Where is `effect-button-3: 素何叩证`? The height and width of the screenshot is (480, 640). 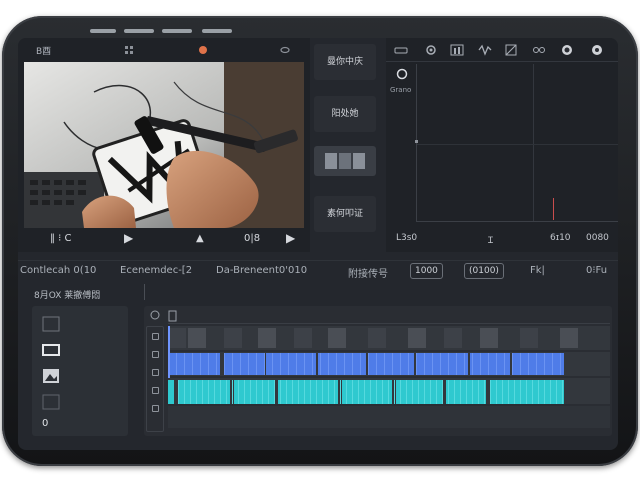 effect-button-3: 素何叩证 is located at coordinates (345, 214).